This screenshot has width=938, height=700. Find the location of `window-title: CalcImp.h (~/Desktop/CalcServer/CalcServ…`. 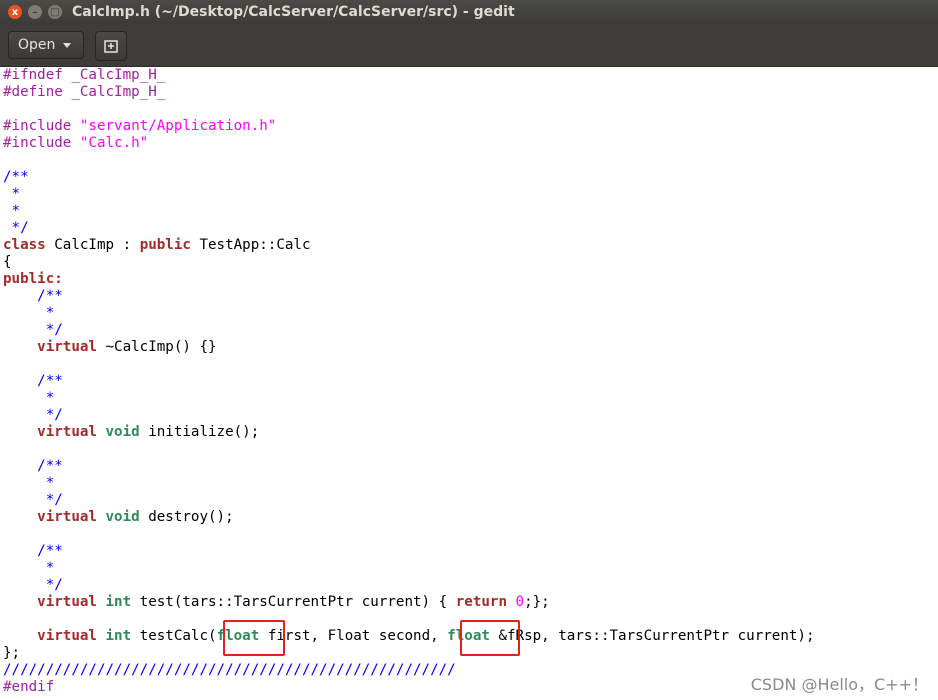

window-title: CalcImp.h (~/Desktop/CalcServer/CalcServ… is located at coordinates (293, 12).